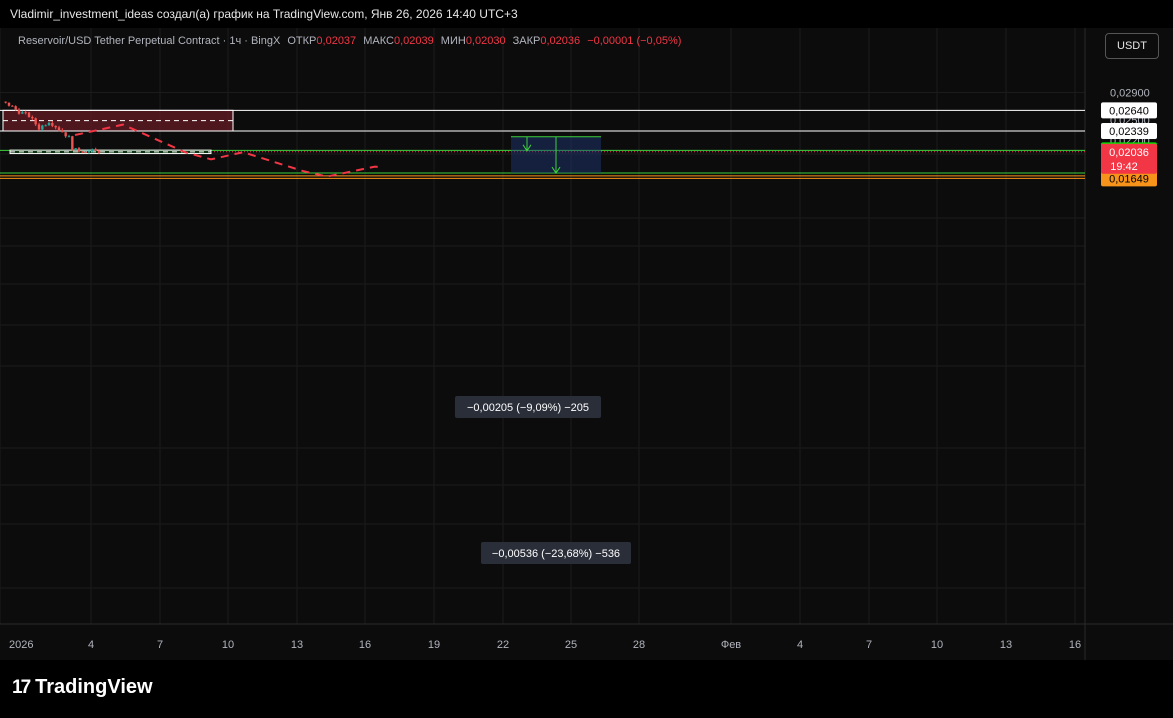  What do you see at coordinates (1129, 111) in the screenshot?
I see `price-label: 0,02640` at bounding box center [1129, 111].